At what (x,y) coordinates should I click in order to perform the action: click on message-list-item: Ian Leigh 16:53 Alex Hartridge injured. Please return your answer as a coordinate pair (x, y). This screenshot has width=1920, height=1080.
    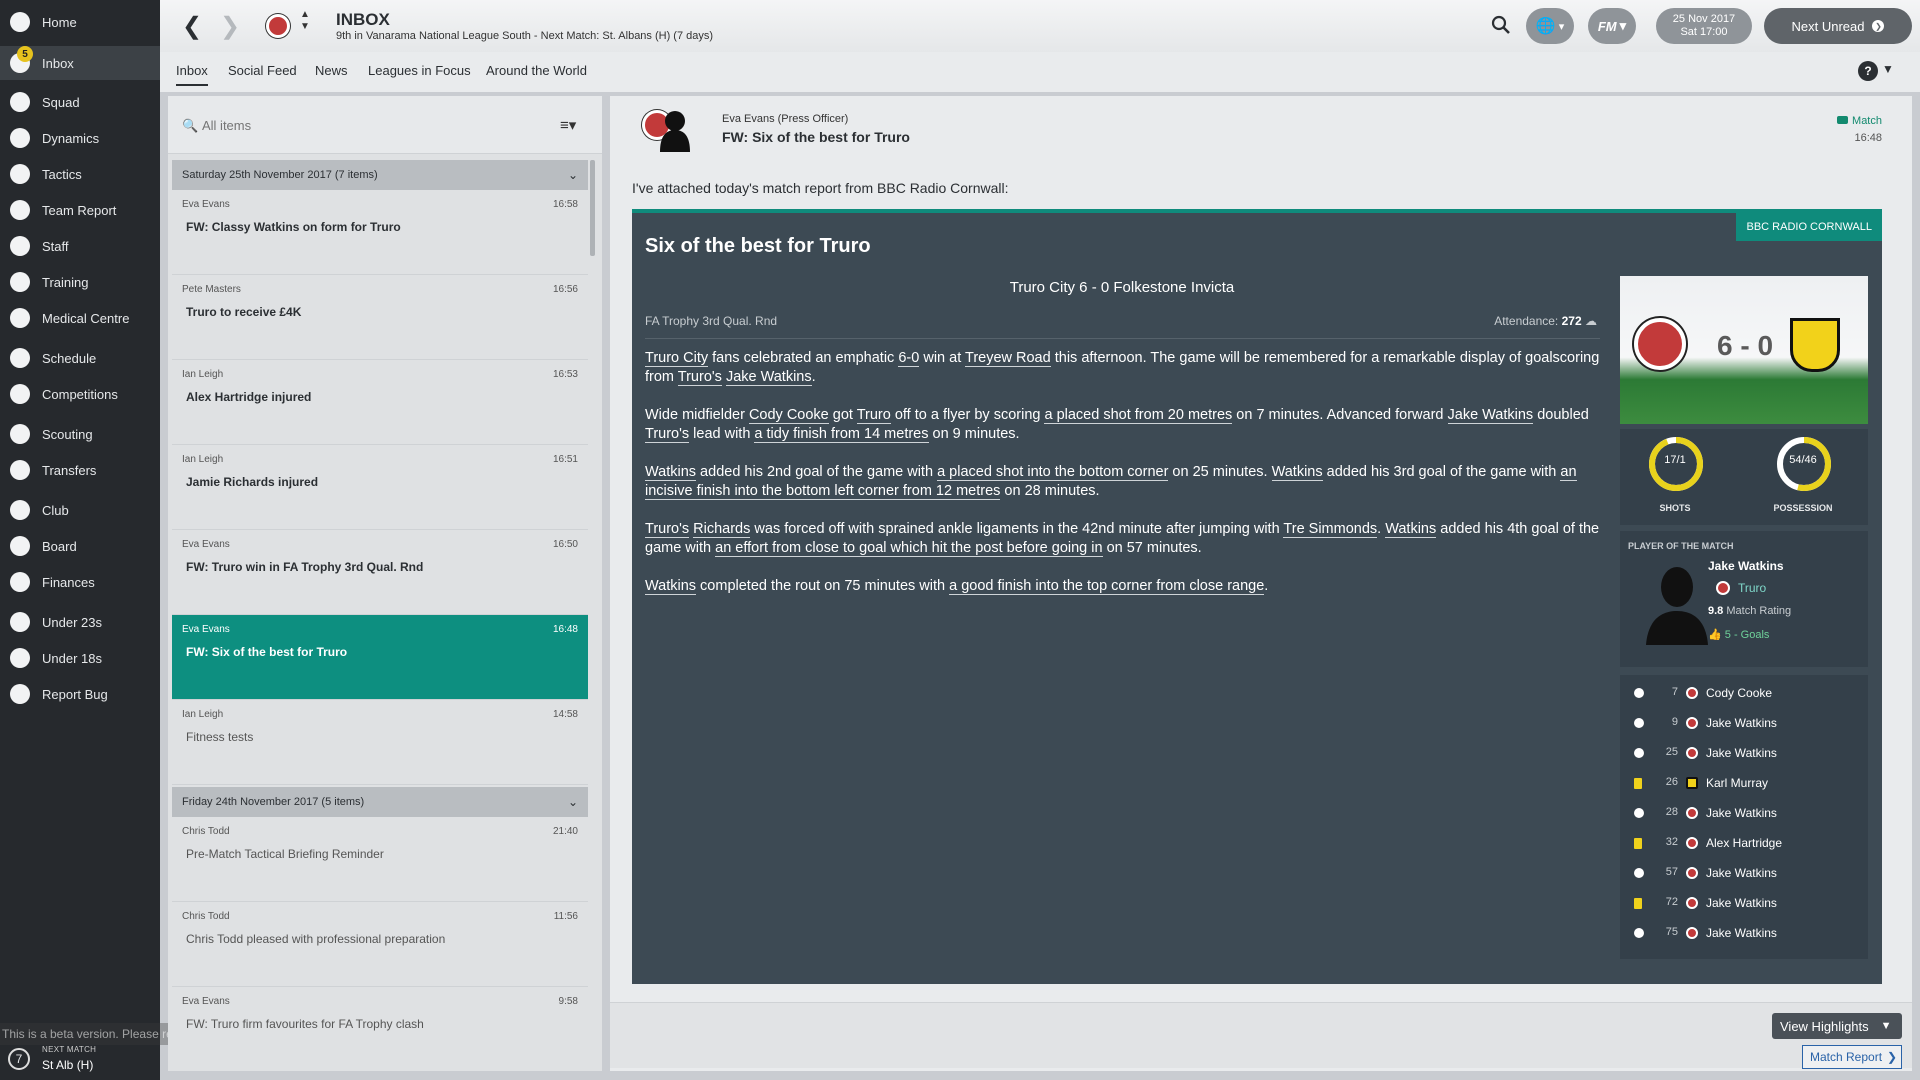
    Looking at the image, I should click on (380, 402).